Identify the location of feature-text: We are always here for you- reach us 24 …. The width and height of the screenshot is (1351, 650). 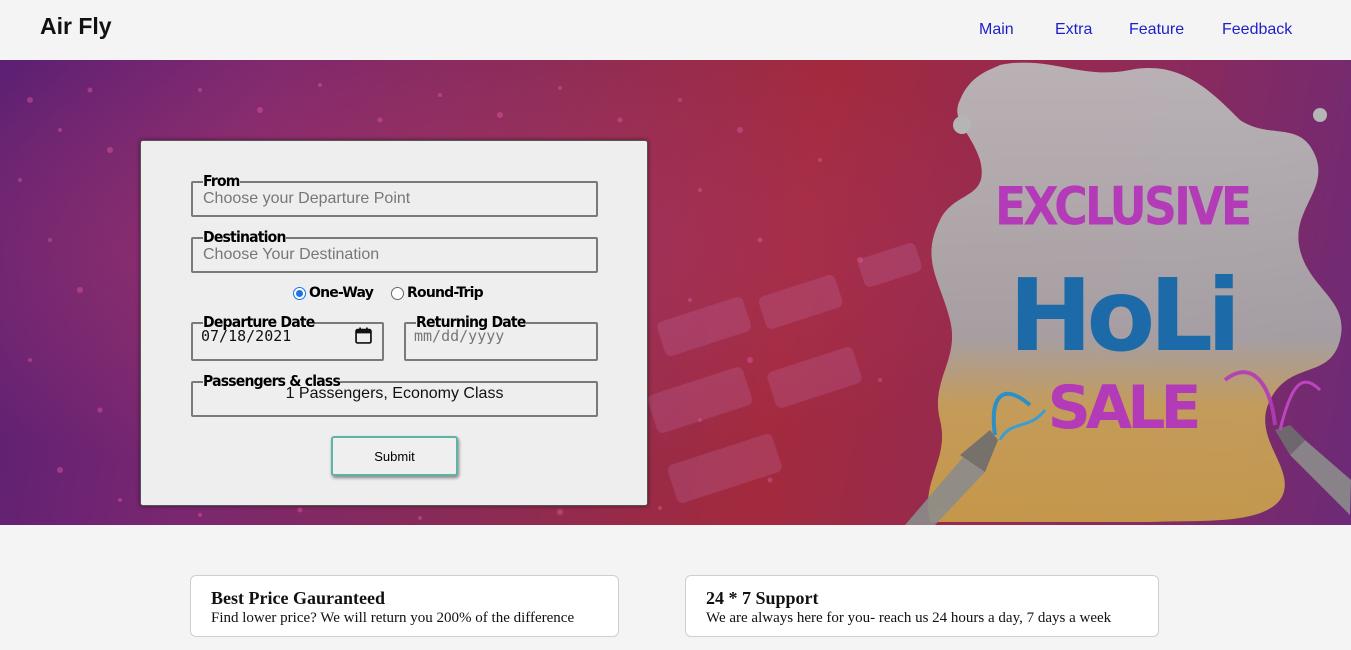
(909, 618).